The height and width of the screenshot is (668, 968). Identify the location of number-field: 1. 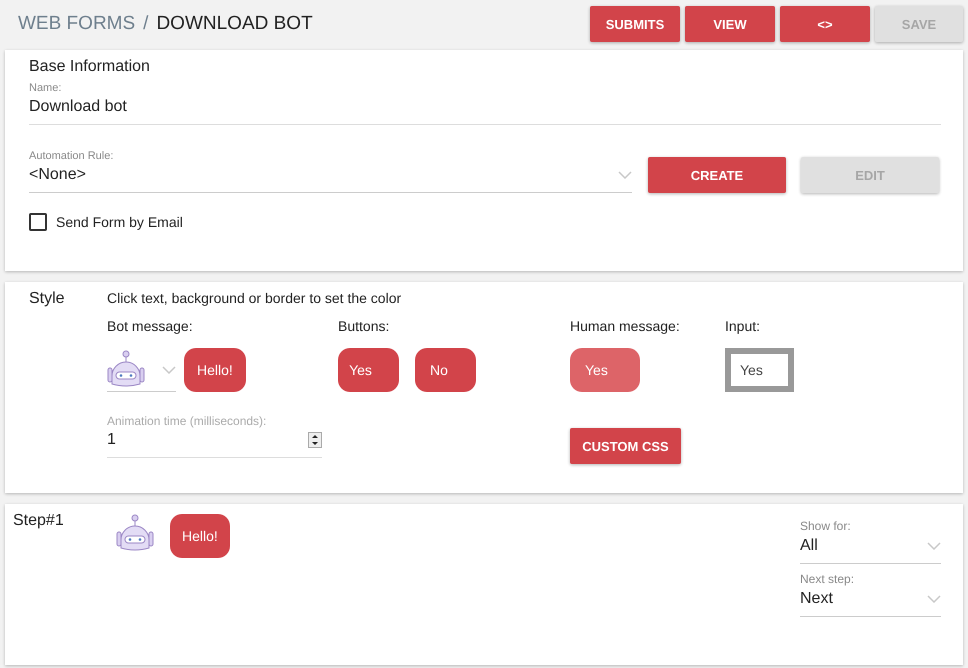
(214, 443).